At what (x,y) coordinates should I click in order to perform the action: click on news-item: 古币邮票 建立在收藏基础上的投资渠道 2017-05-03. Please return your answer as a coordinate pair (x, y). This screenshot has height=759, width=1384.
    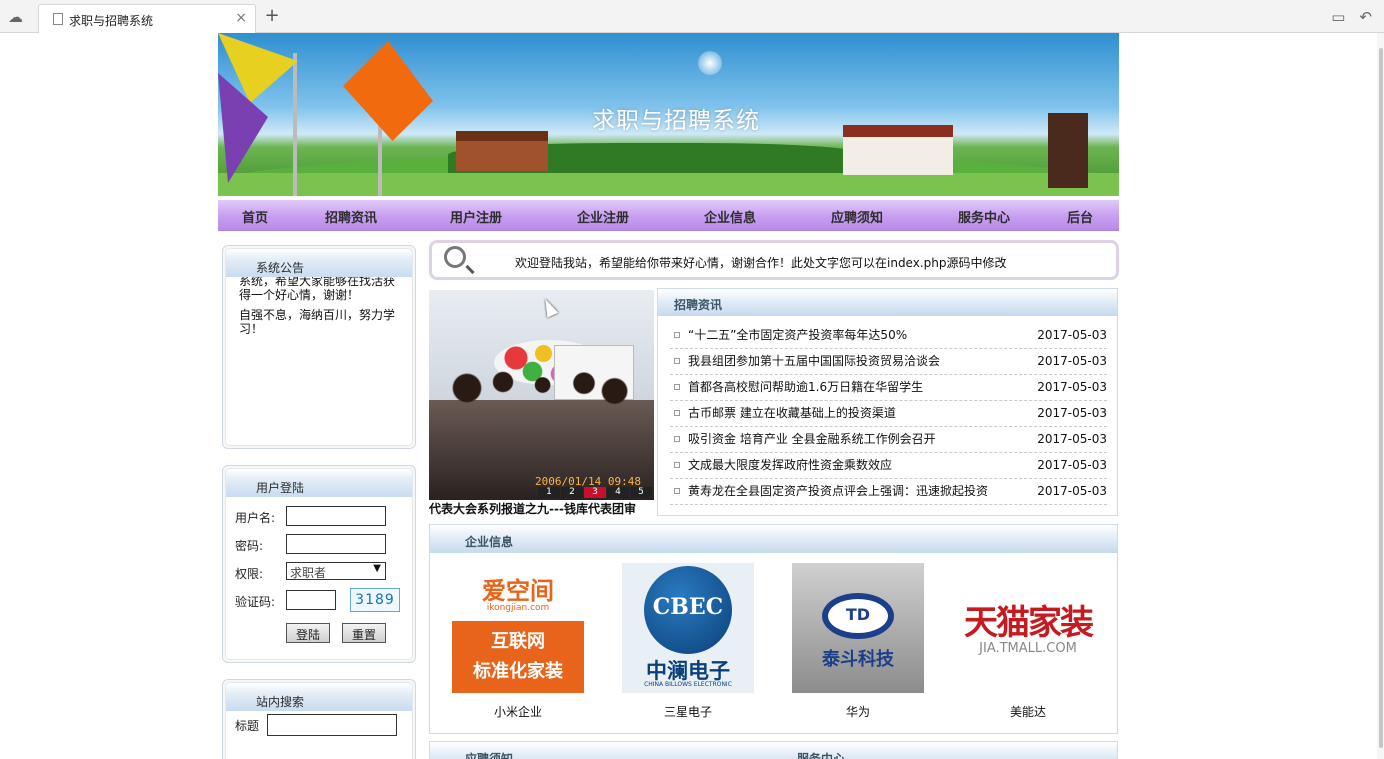
    Looking at the image, I should click on (888, 414).